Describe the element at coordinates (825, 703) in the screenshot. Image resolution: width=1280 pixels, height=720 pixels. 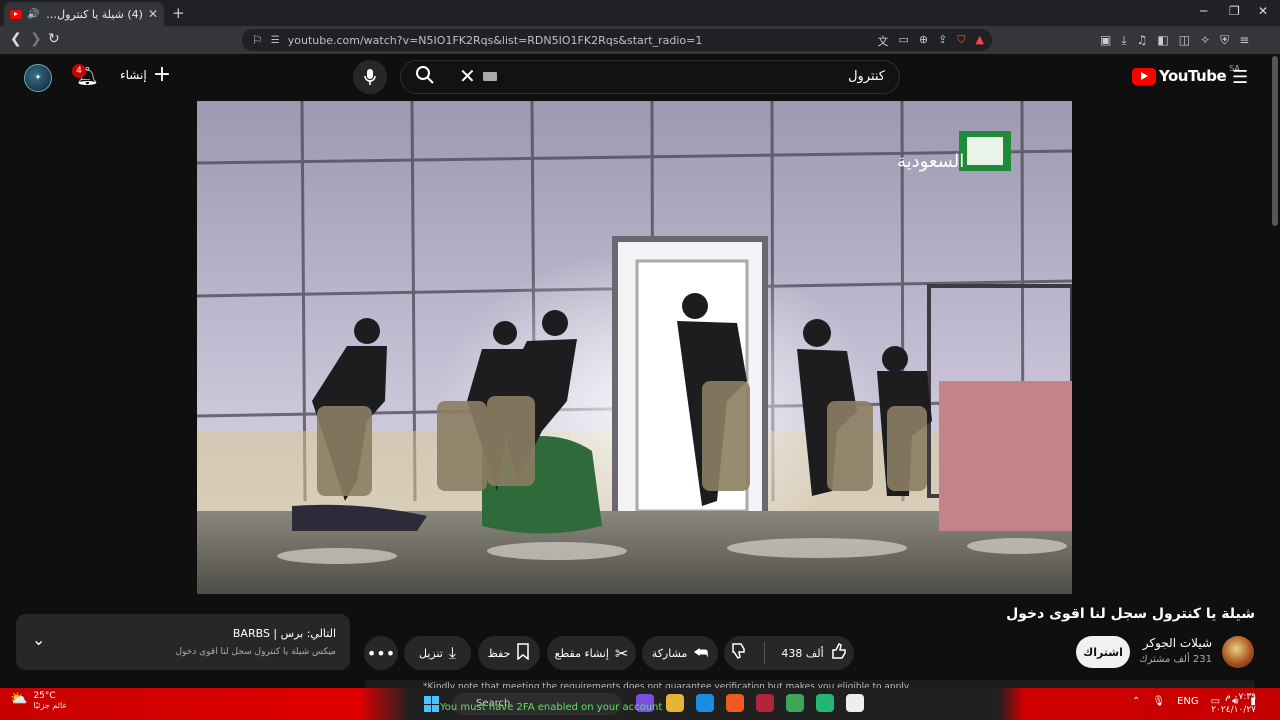
I see `game-icon` at that location.